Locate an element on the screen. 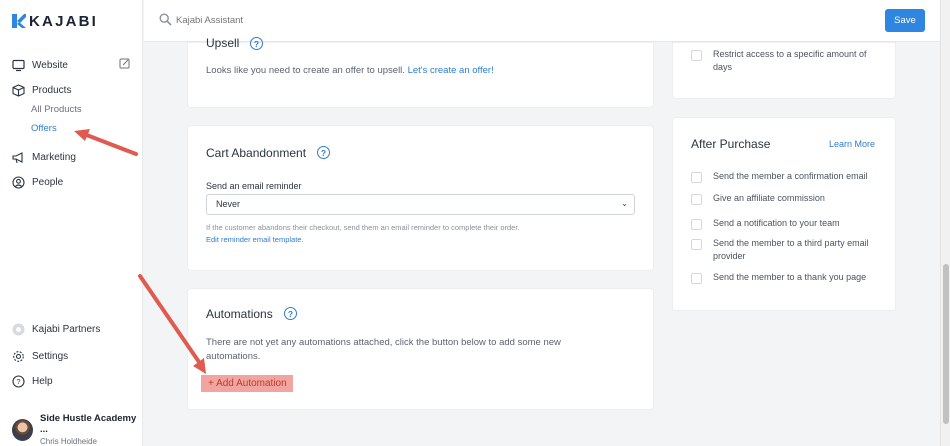 This screenshot has height=446, width=950. affiliate-commission-checkbox is located at coordinates (696, 199).